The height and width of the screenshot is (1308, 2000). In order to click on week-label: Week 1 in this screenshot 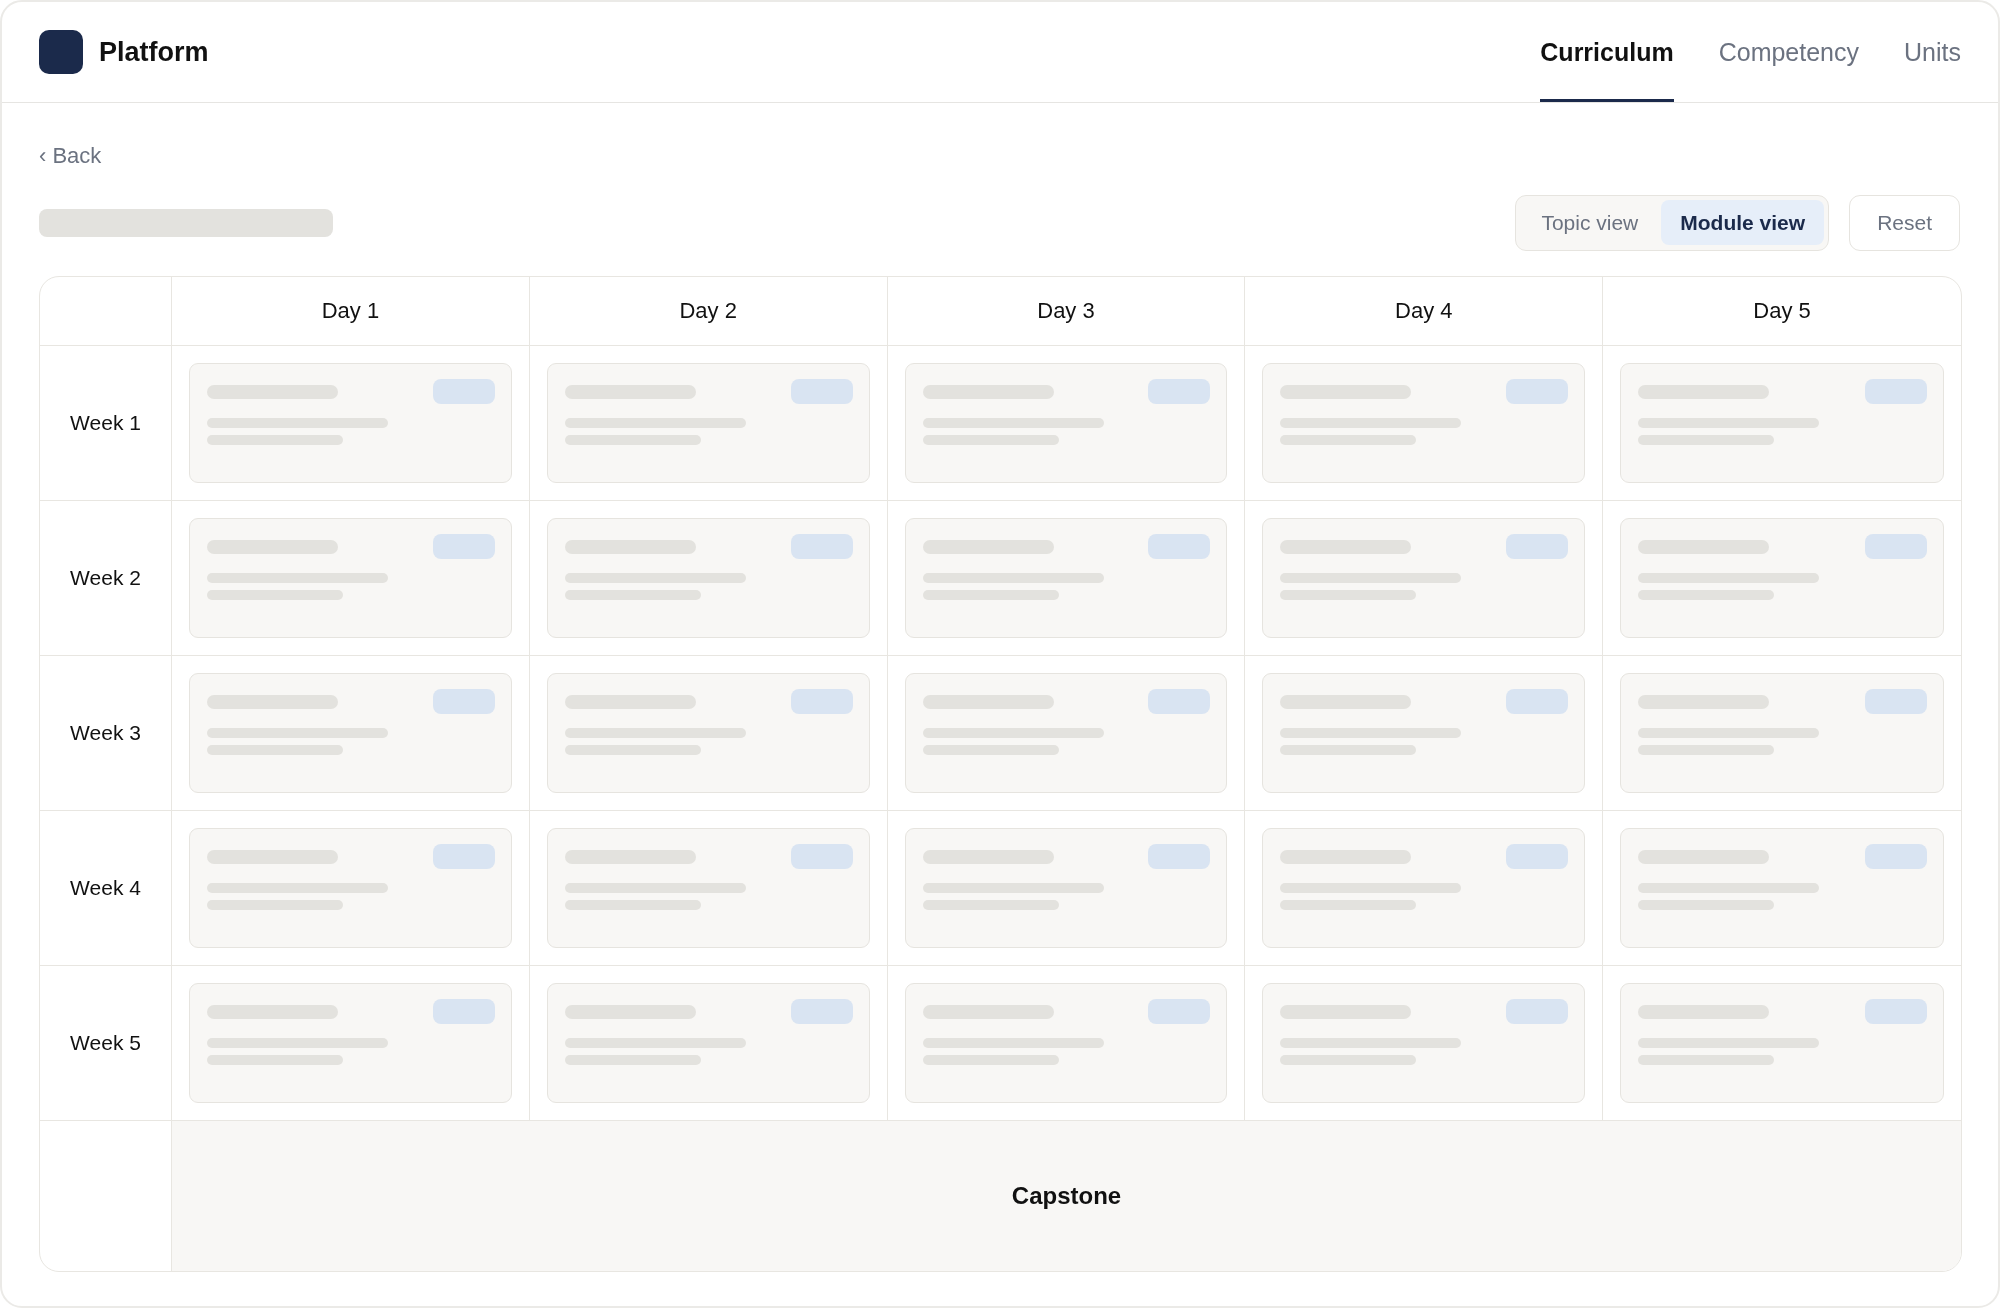, I will do `click(105, 423)`.